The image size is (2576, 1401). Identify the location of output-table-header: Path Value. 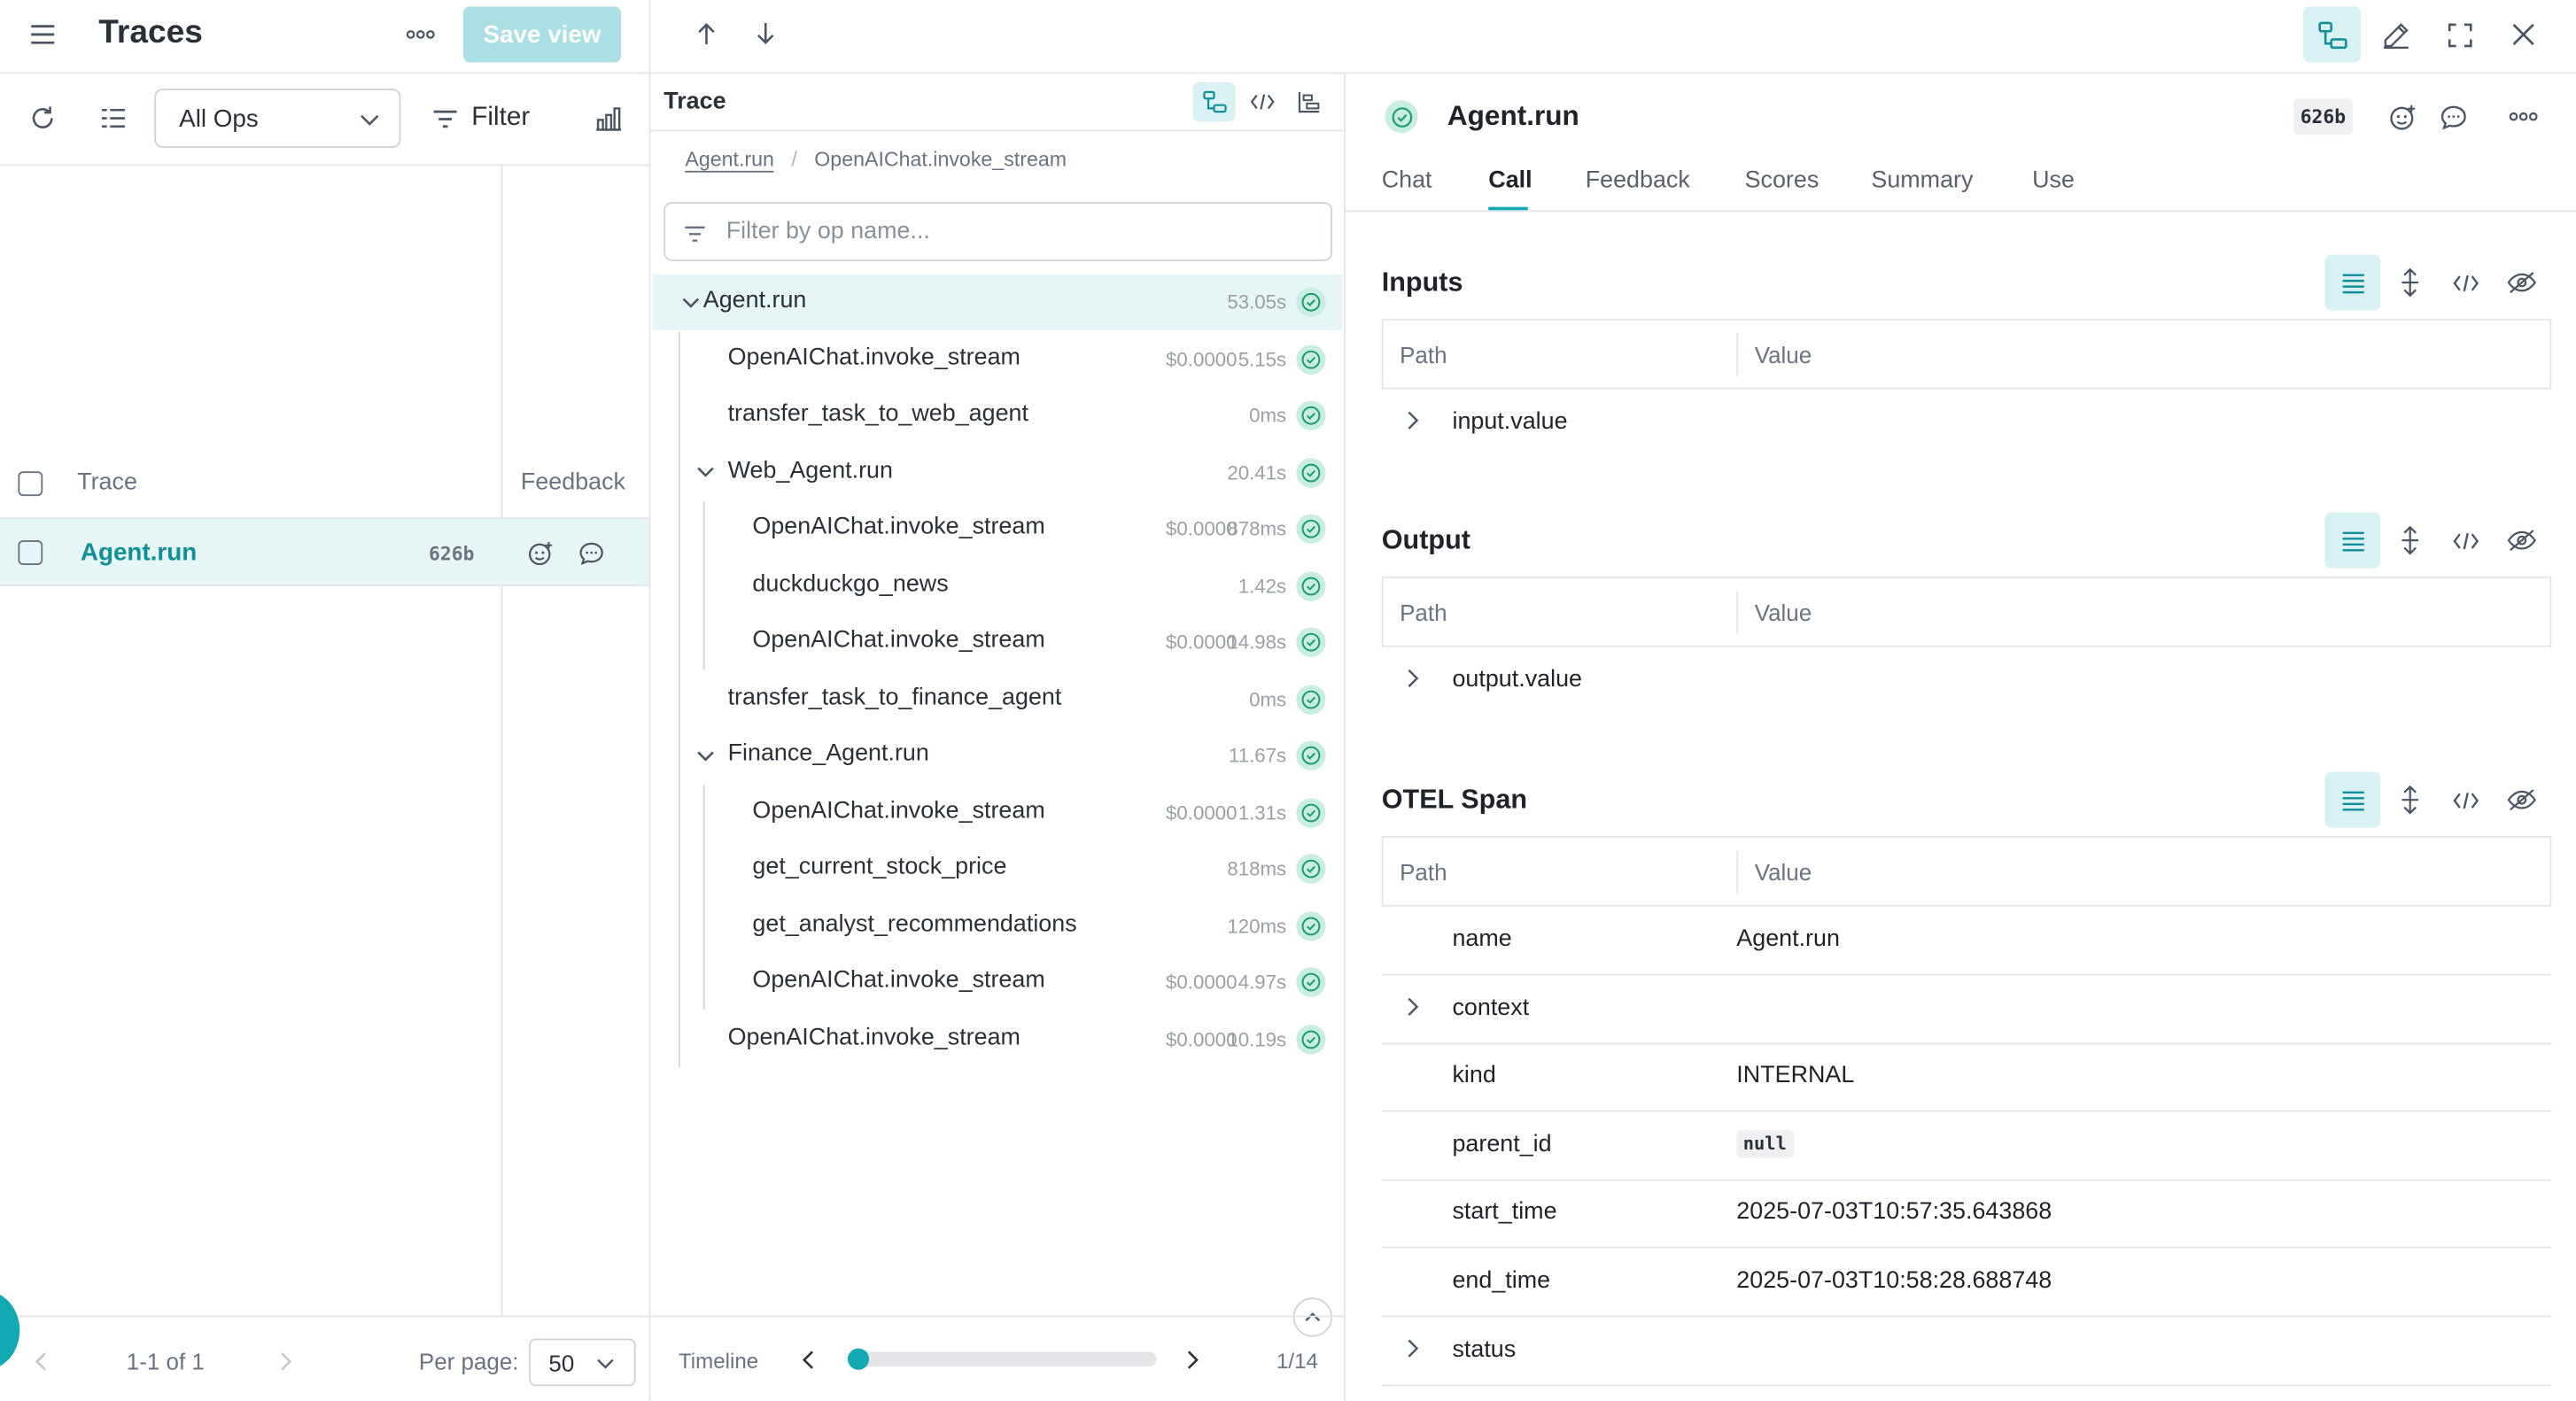
(1966, 611).